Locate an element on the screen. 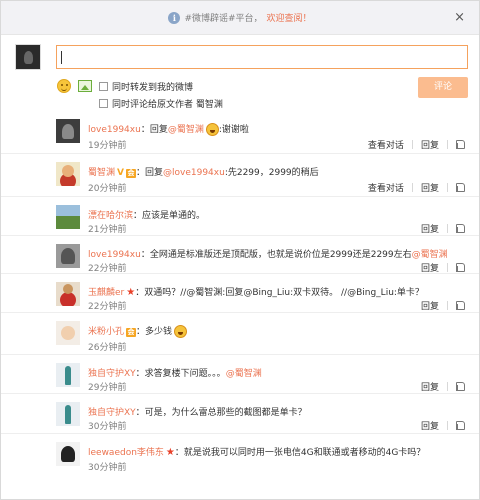 This screenshot has height=500, width=480. username: leewaedon李伟东 is located at coordinates (126, 453).